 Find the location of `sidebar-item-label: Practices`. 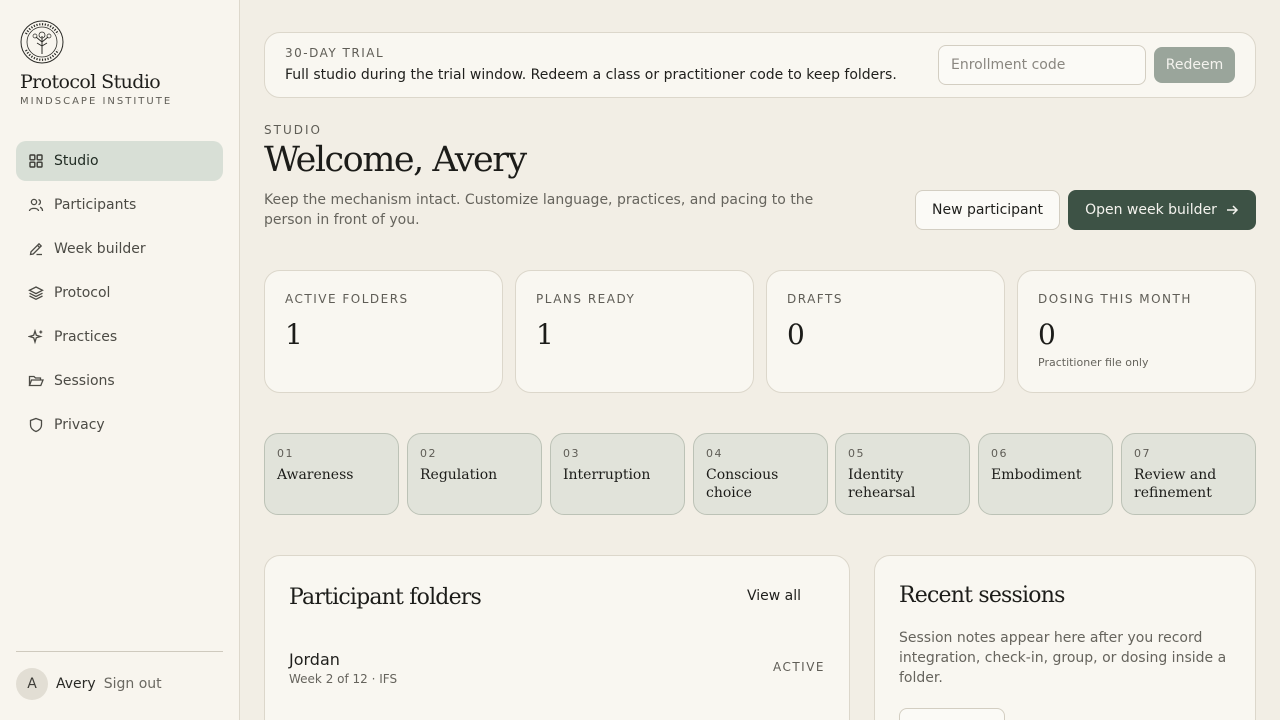

sidebar-item-label: Practices is located at coordinates (86, 337).